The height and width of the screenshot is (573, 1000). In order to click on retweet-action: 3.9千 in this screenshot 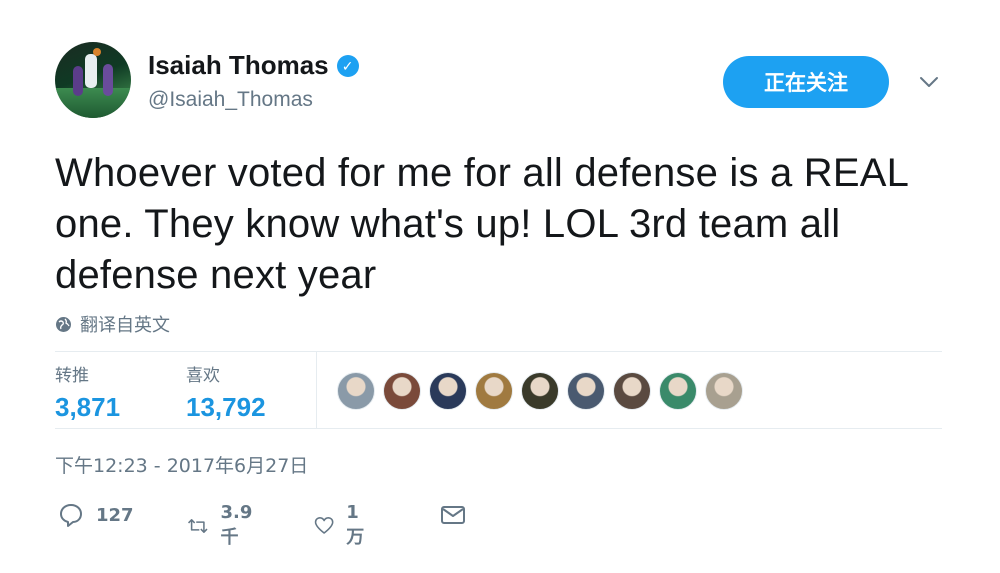, I will do `click(223, 525)`.